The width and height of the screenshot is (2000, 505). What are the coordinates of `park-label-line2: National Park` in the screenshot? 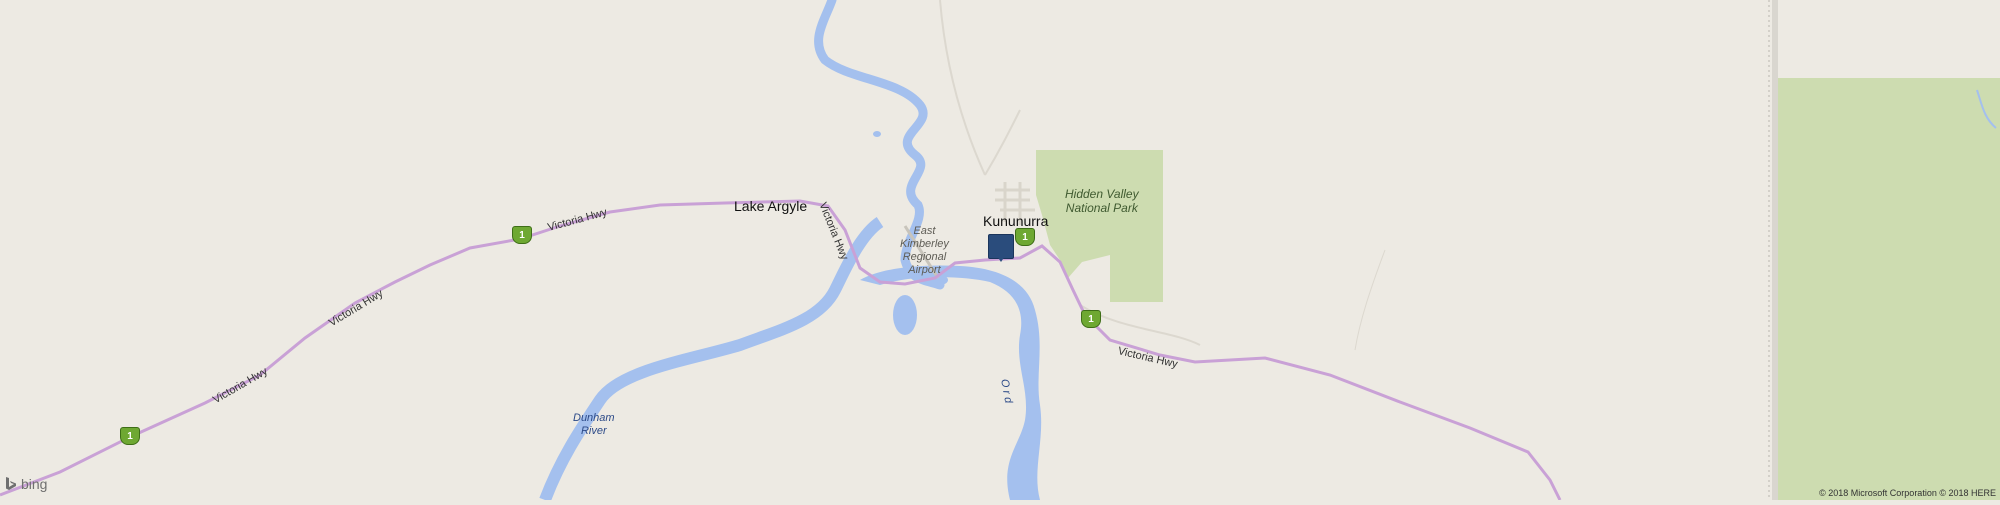 It's located at (1101, 208).